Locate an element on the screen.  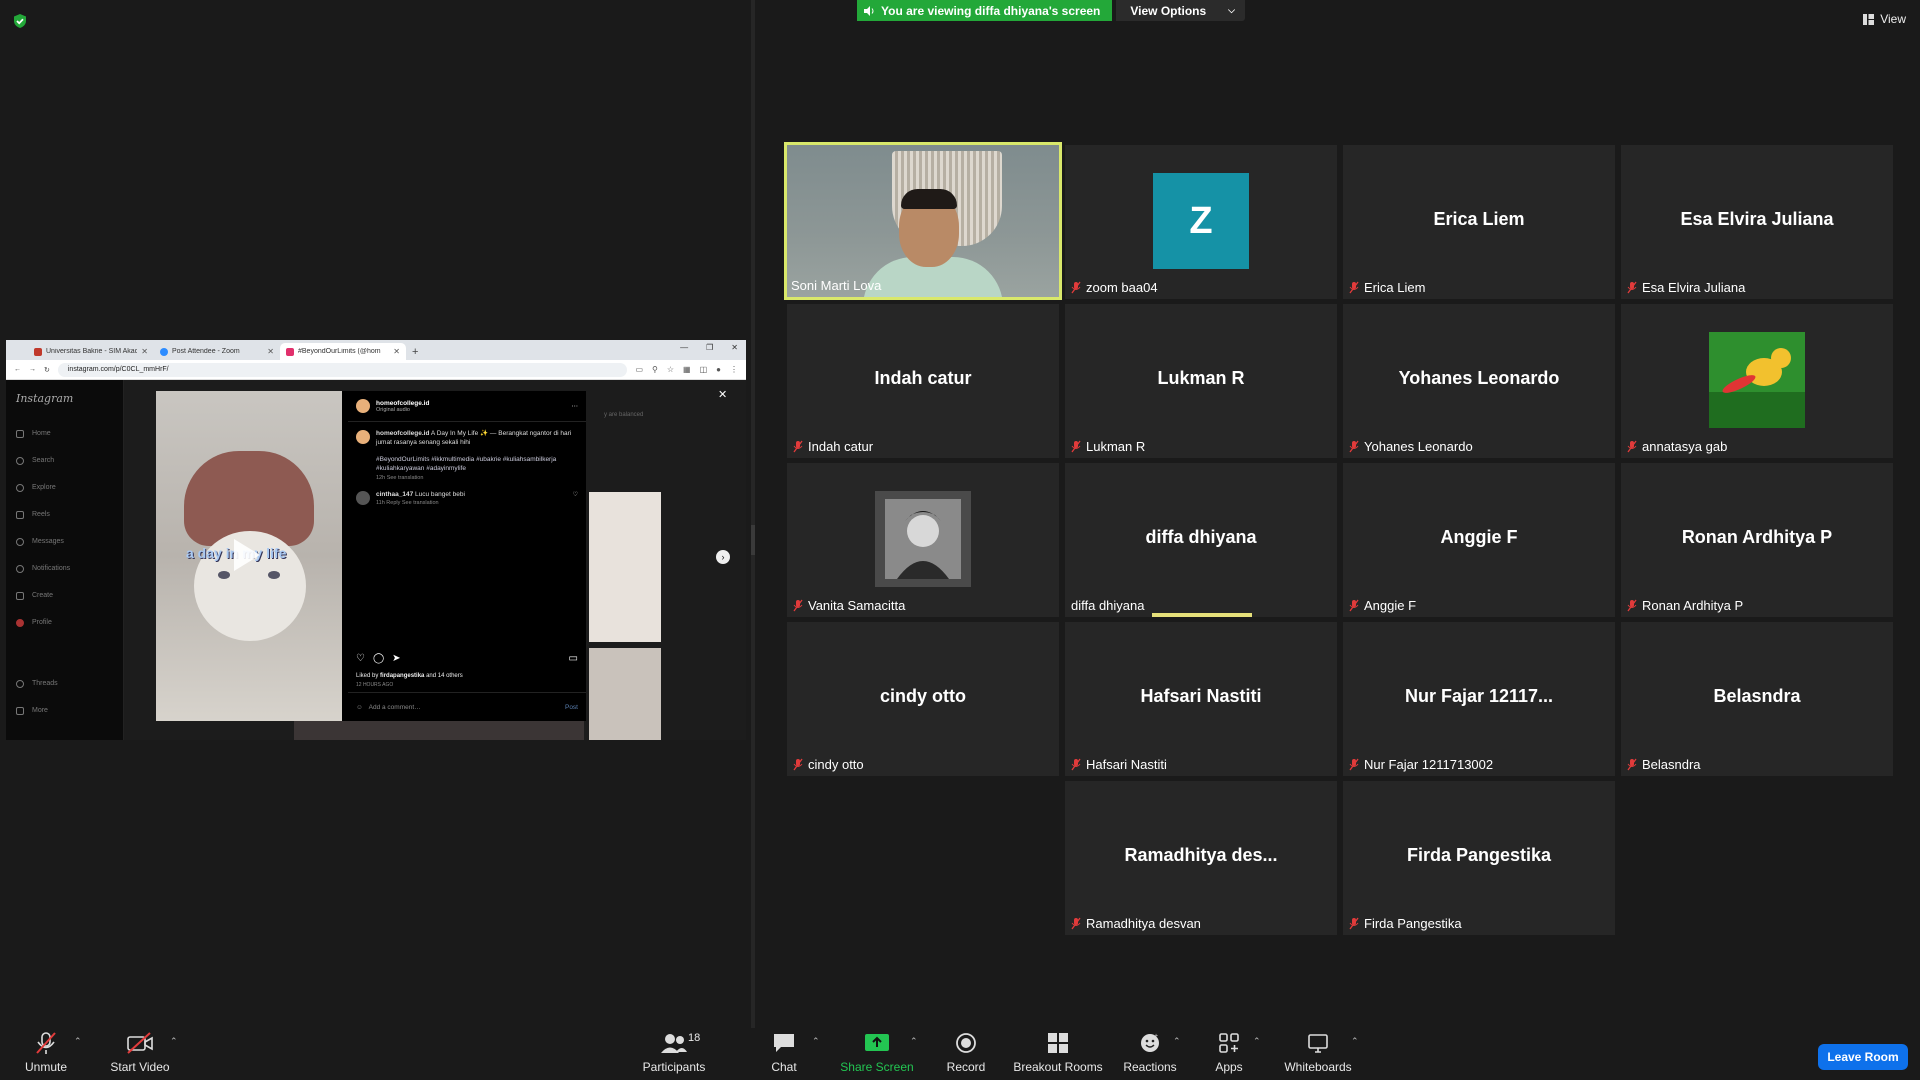
participant-tile: Nur Fajar 12117... Nur Fajar 1211713002 is located at coordinates (1479, 699).